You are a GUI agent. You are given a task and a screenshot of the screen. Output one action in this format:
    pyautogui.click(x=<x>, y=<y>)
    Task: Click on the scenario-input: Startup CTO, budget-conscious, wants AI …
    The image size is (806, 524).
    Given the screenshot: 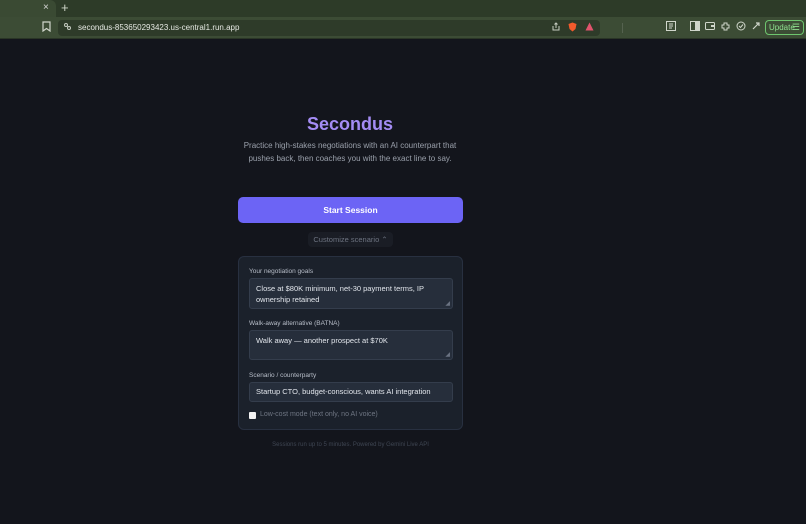 What is the action you would take?
    pyautogui.click(x=351, y=392)
    